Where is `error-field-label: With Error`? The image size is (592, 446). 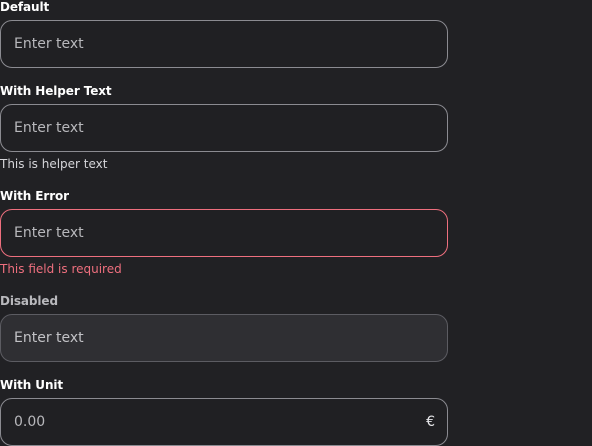 error-field-label: With Error is located at coordinates (35, 196).